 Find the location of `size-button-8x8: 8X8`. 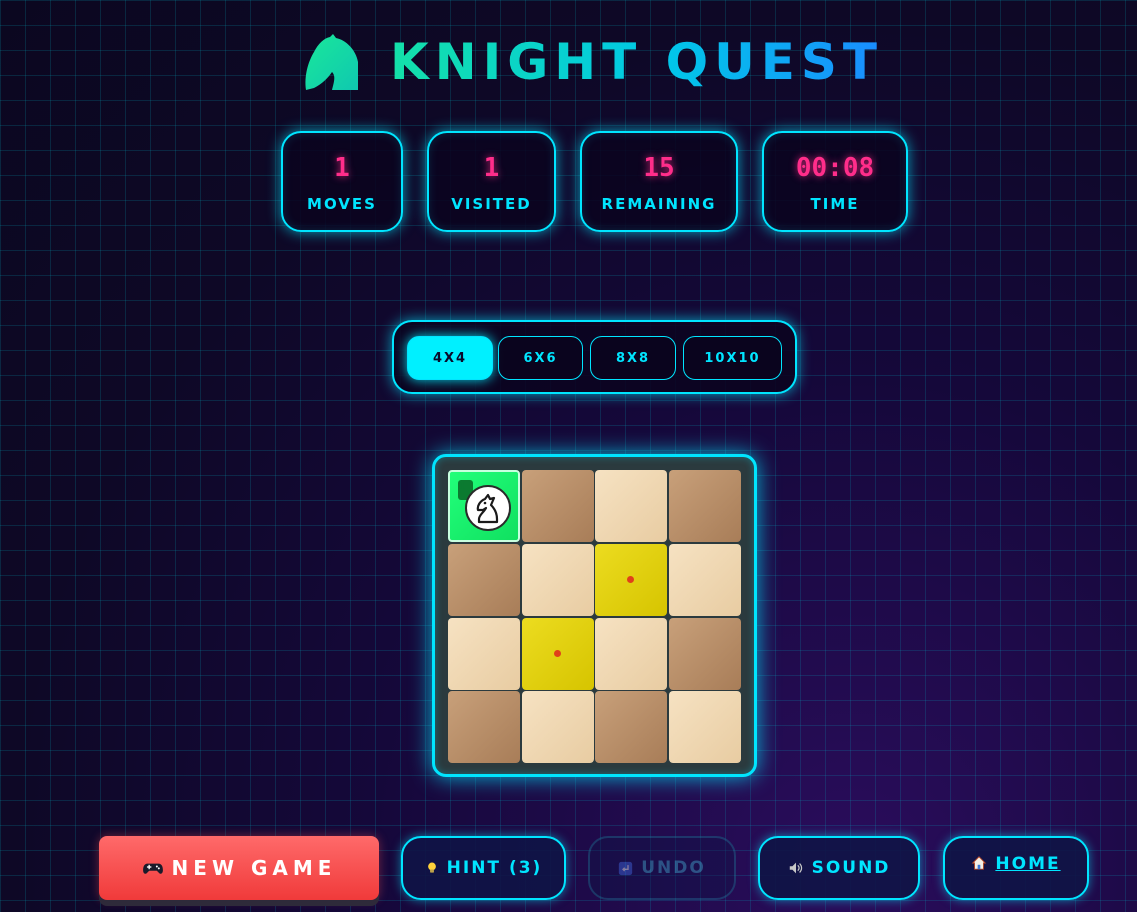

size-button-8x8: 8X8 is located at coordinates (633, 358).